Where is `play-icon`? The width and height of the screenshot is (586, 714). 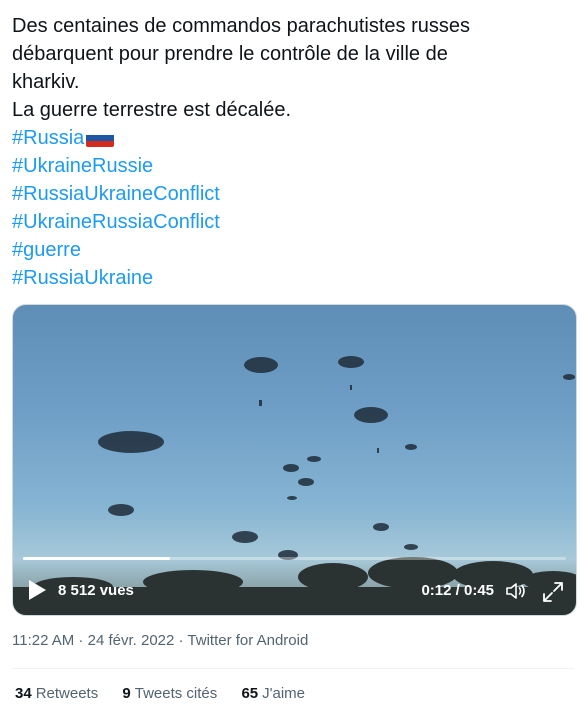 play-icon is located at coordinates (37, 590).